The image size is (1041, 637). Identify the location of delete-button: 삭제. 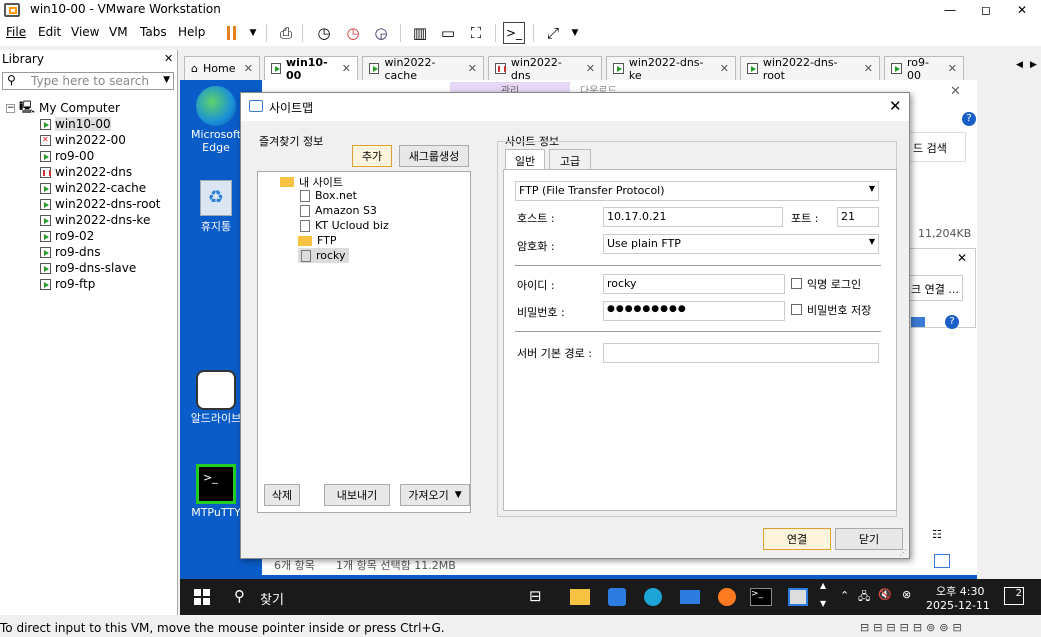
(282, 495).